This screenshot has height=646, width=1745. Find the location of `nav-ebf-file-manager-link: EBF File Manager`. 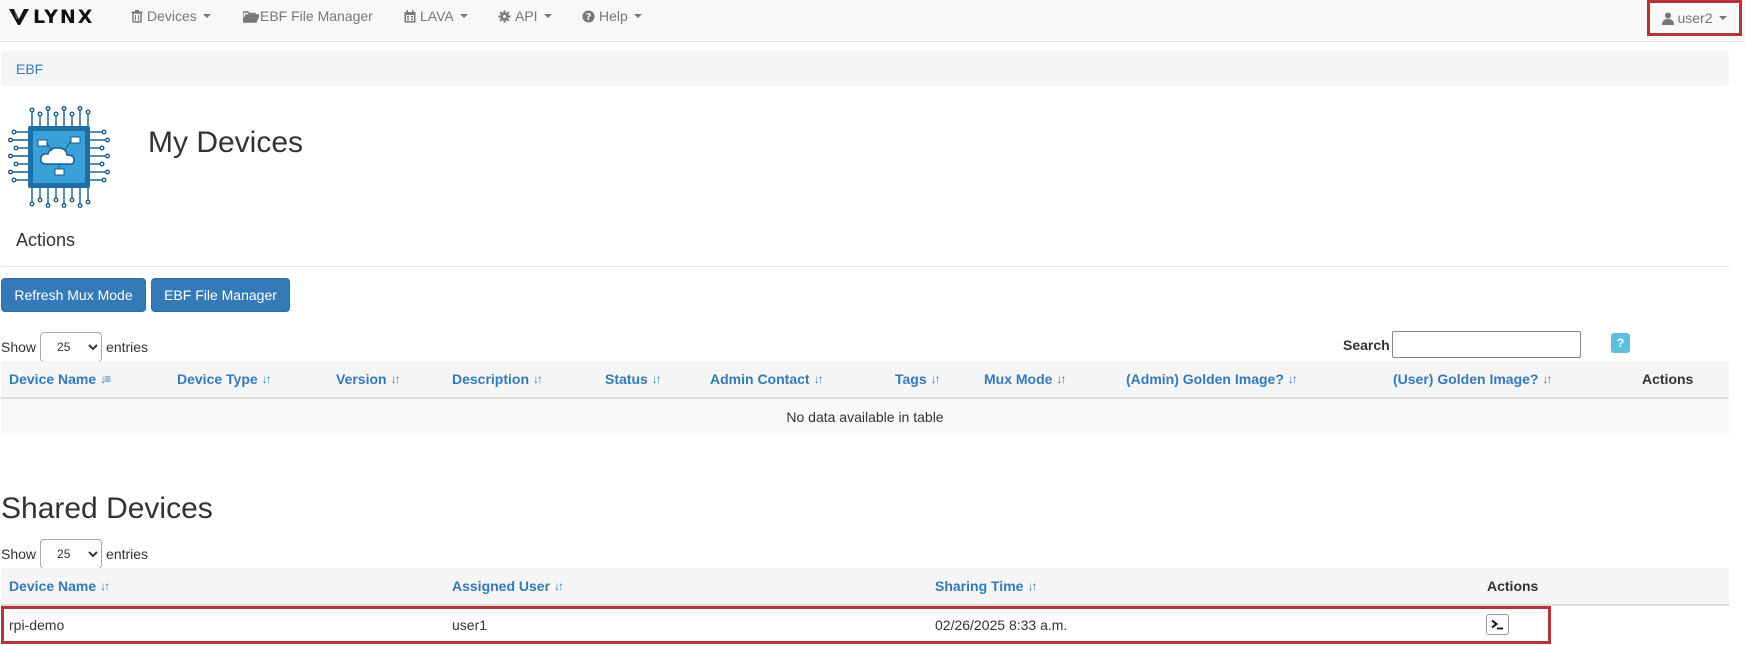

nav-ebf-file-manager-link: EBF File Manager is located at coordinates (308, 16).